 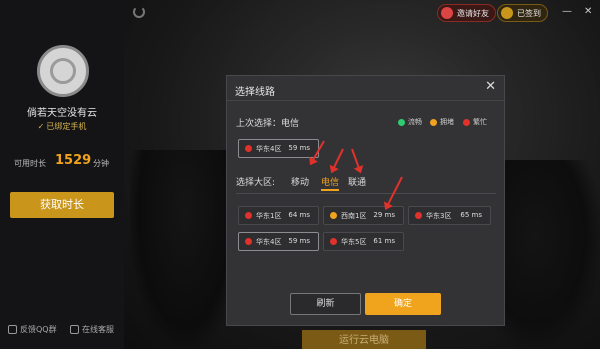 What do you see at coordinates (185, 249) in the screenshot?
I see `background-figure-left` at bounding box center [185, 249].